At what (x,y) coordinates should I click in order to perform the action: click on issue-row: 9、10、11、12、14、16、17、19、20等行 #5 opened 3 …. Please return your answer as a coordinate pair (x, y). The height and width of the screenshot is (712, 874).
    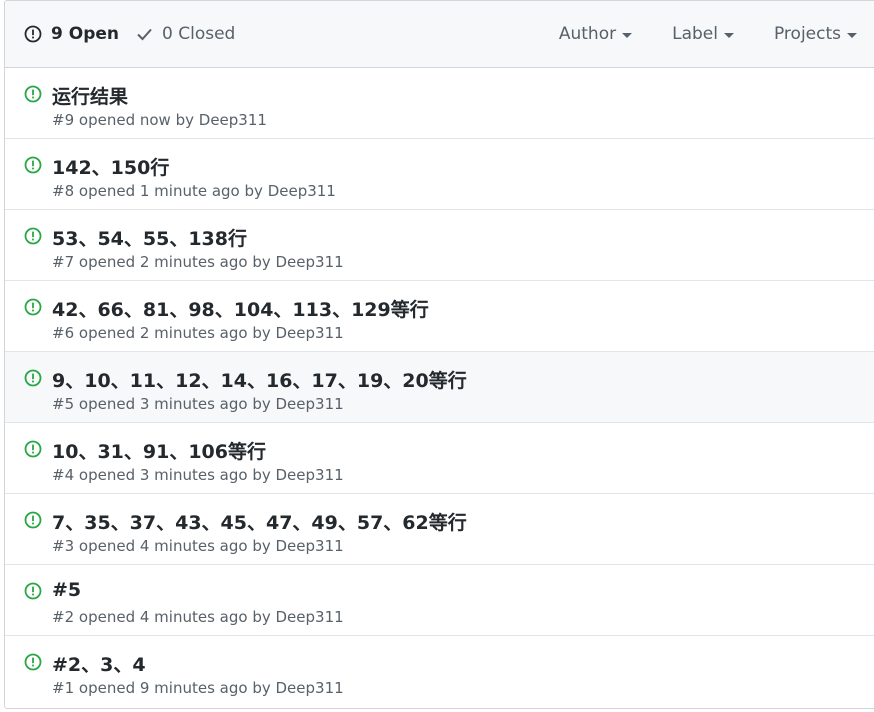
    Looking at the image, I should click on (439, 387).